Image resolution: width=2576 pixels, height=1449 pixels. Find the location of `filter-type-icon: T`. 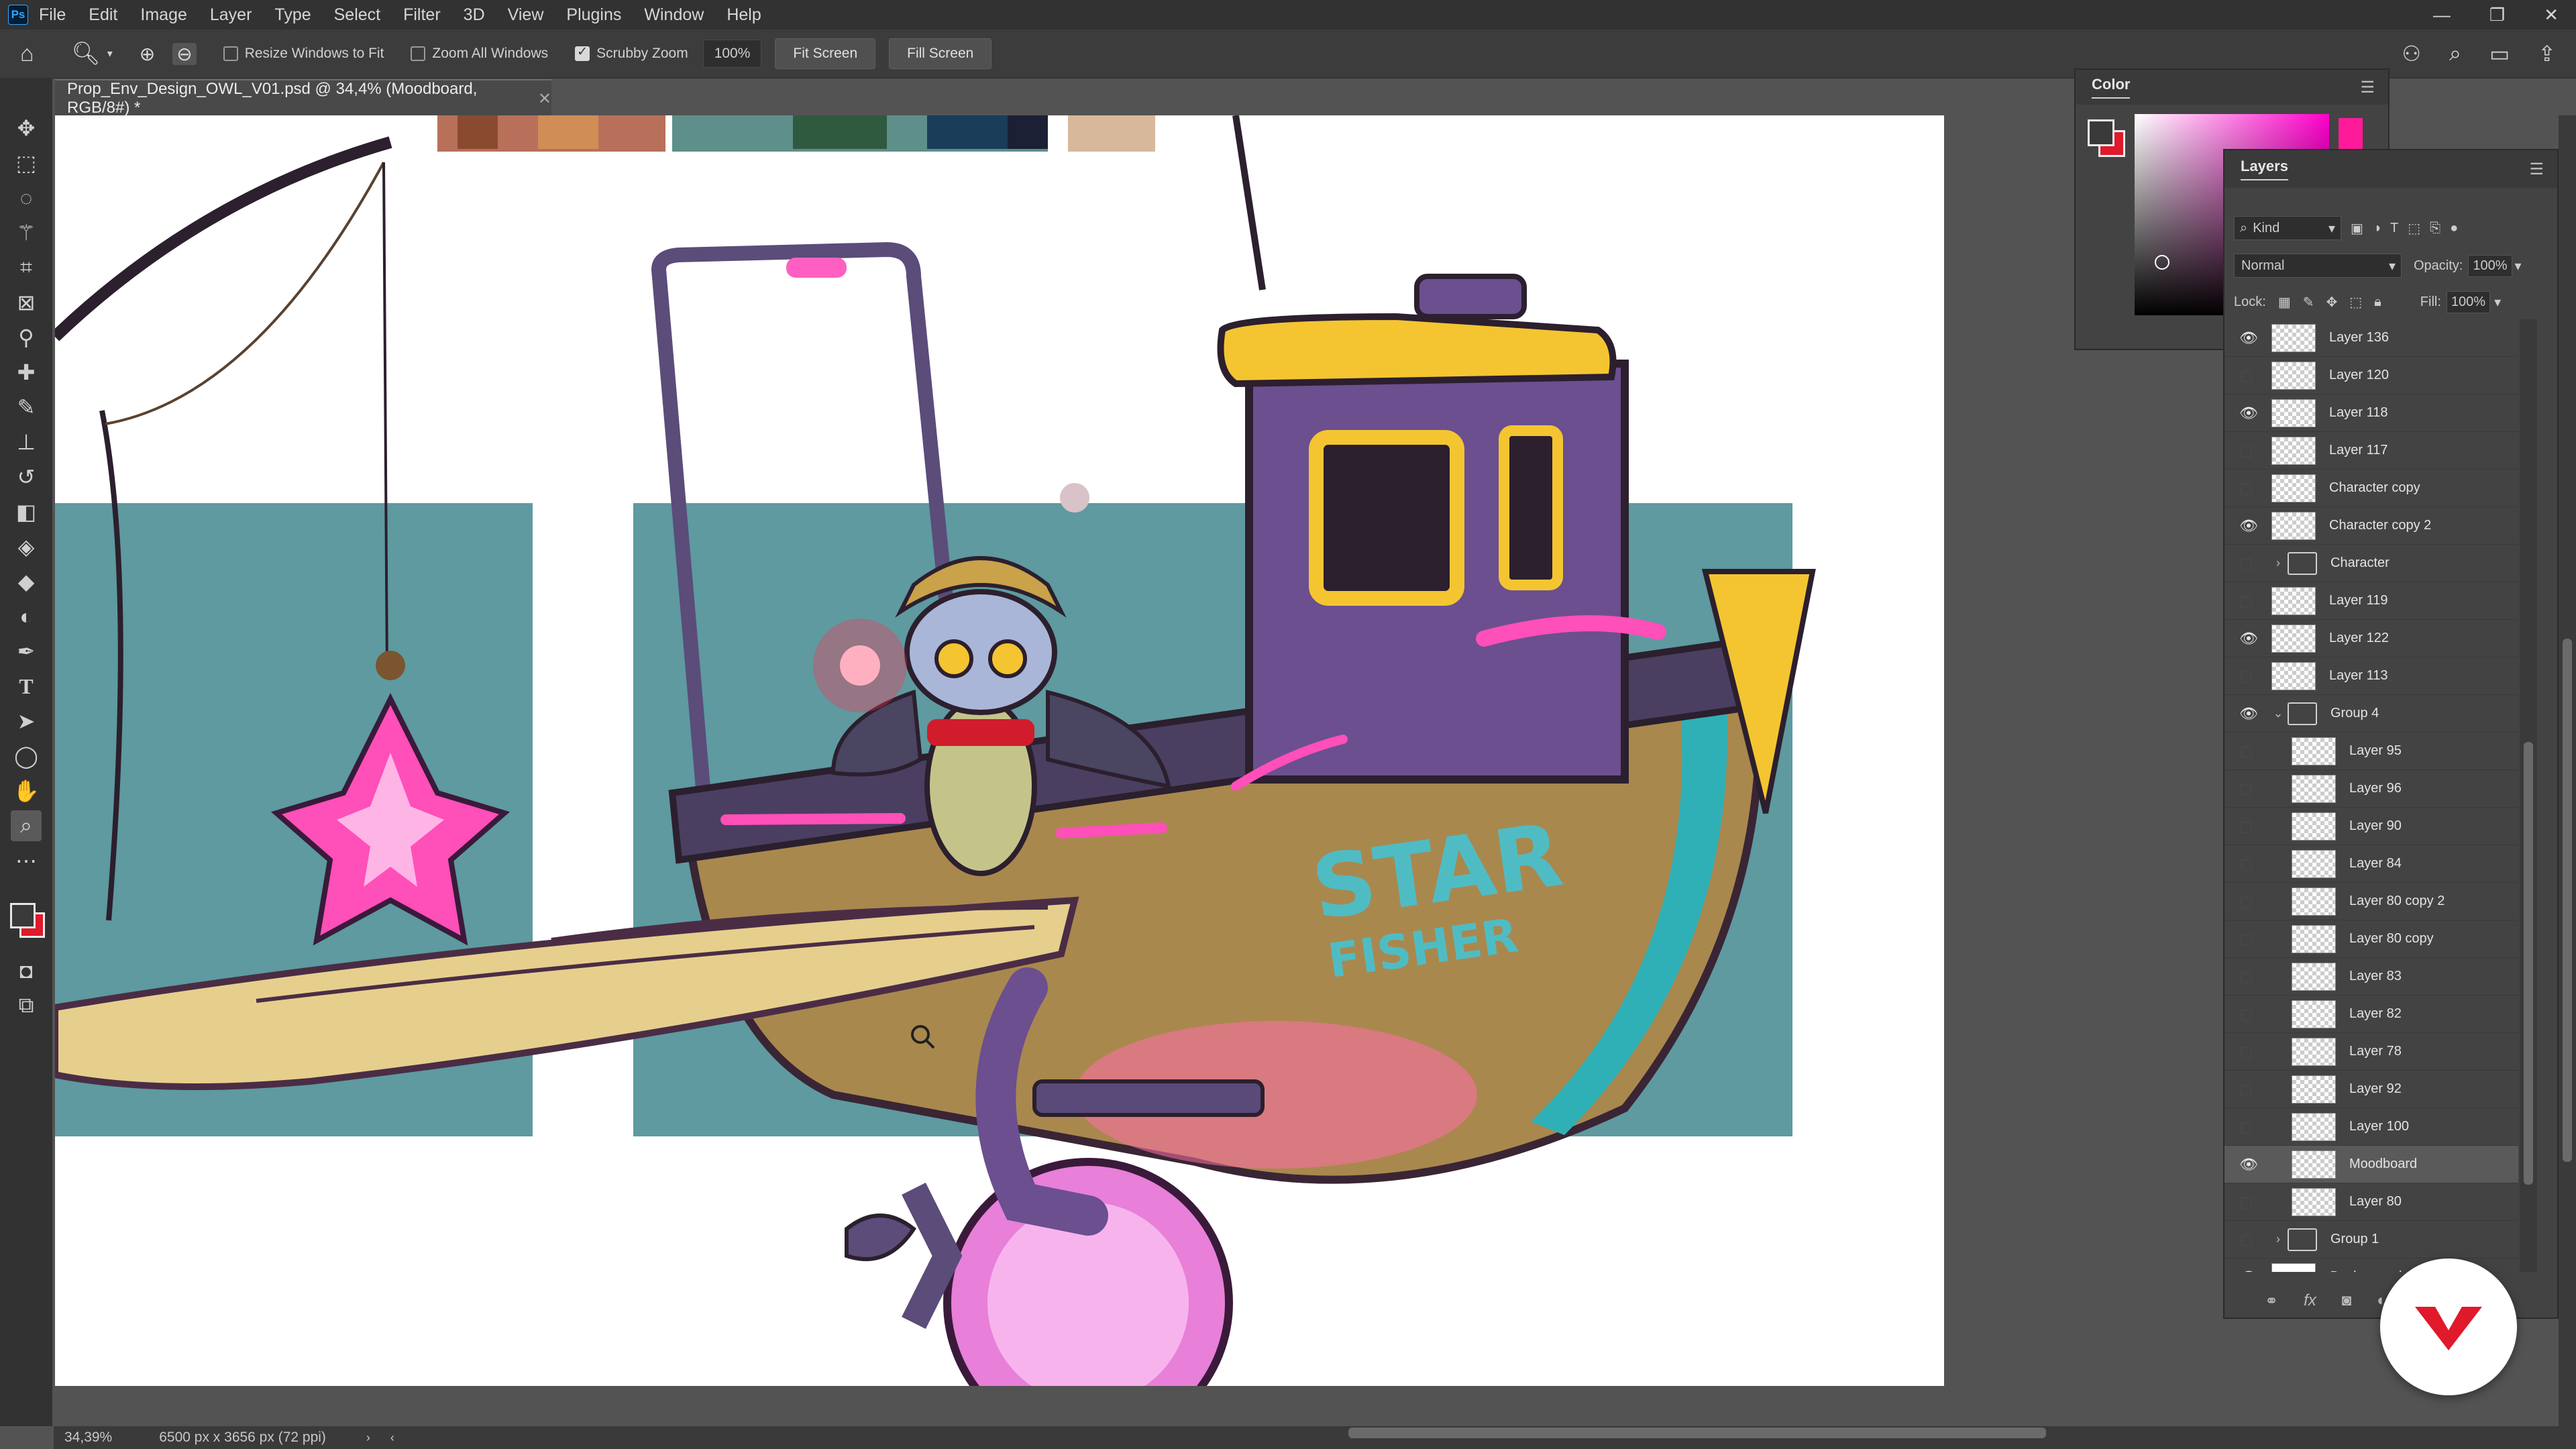

filter-type-icon: T is located at coordinates (2394, 228).